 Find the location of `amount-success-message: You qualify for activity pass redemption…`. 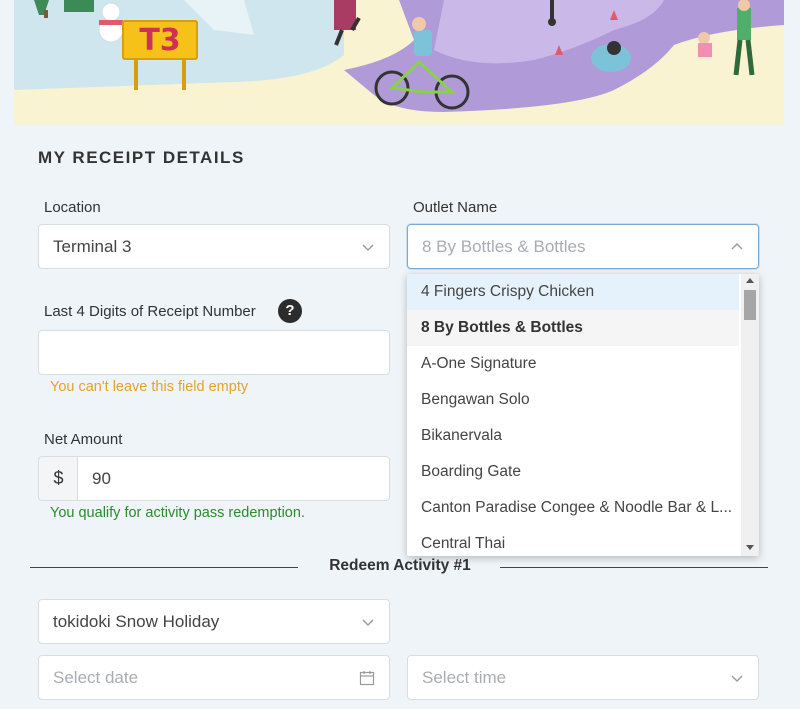

amount-success-message: You qualify for activity pass redemption… is located at coordinates (177, 513).